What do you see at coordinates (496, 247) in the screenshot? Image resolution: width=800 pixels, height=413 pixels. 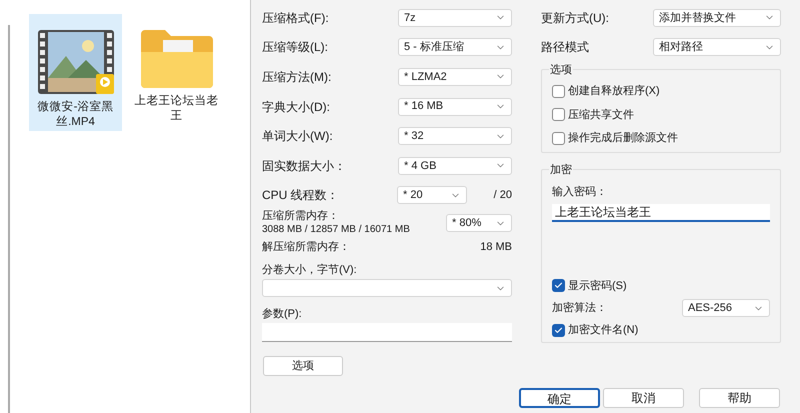 I see `memory-value: 18 MB` at bounding box center [496, 247].